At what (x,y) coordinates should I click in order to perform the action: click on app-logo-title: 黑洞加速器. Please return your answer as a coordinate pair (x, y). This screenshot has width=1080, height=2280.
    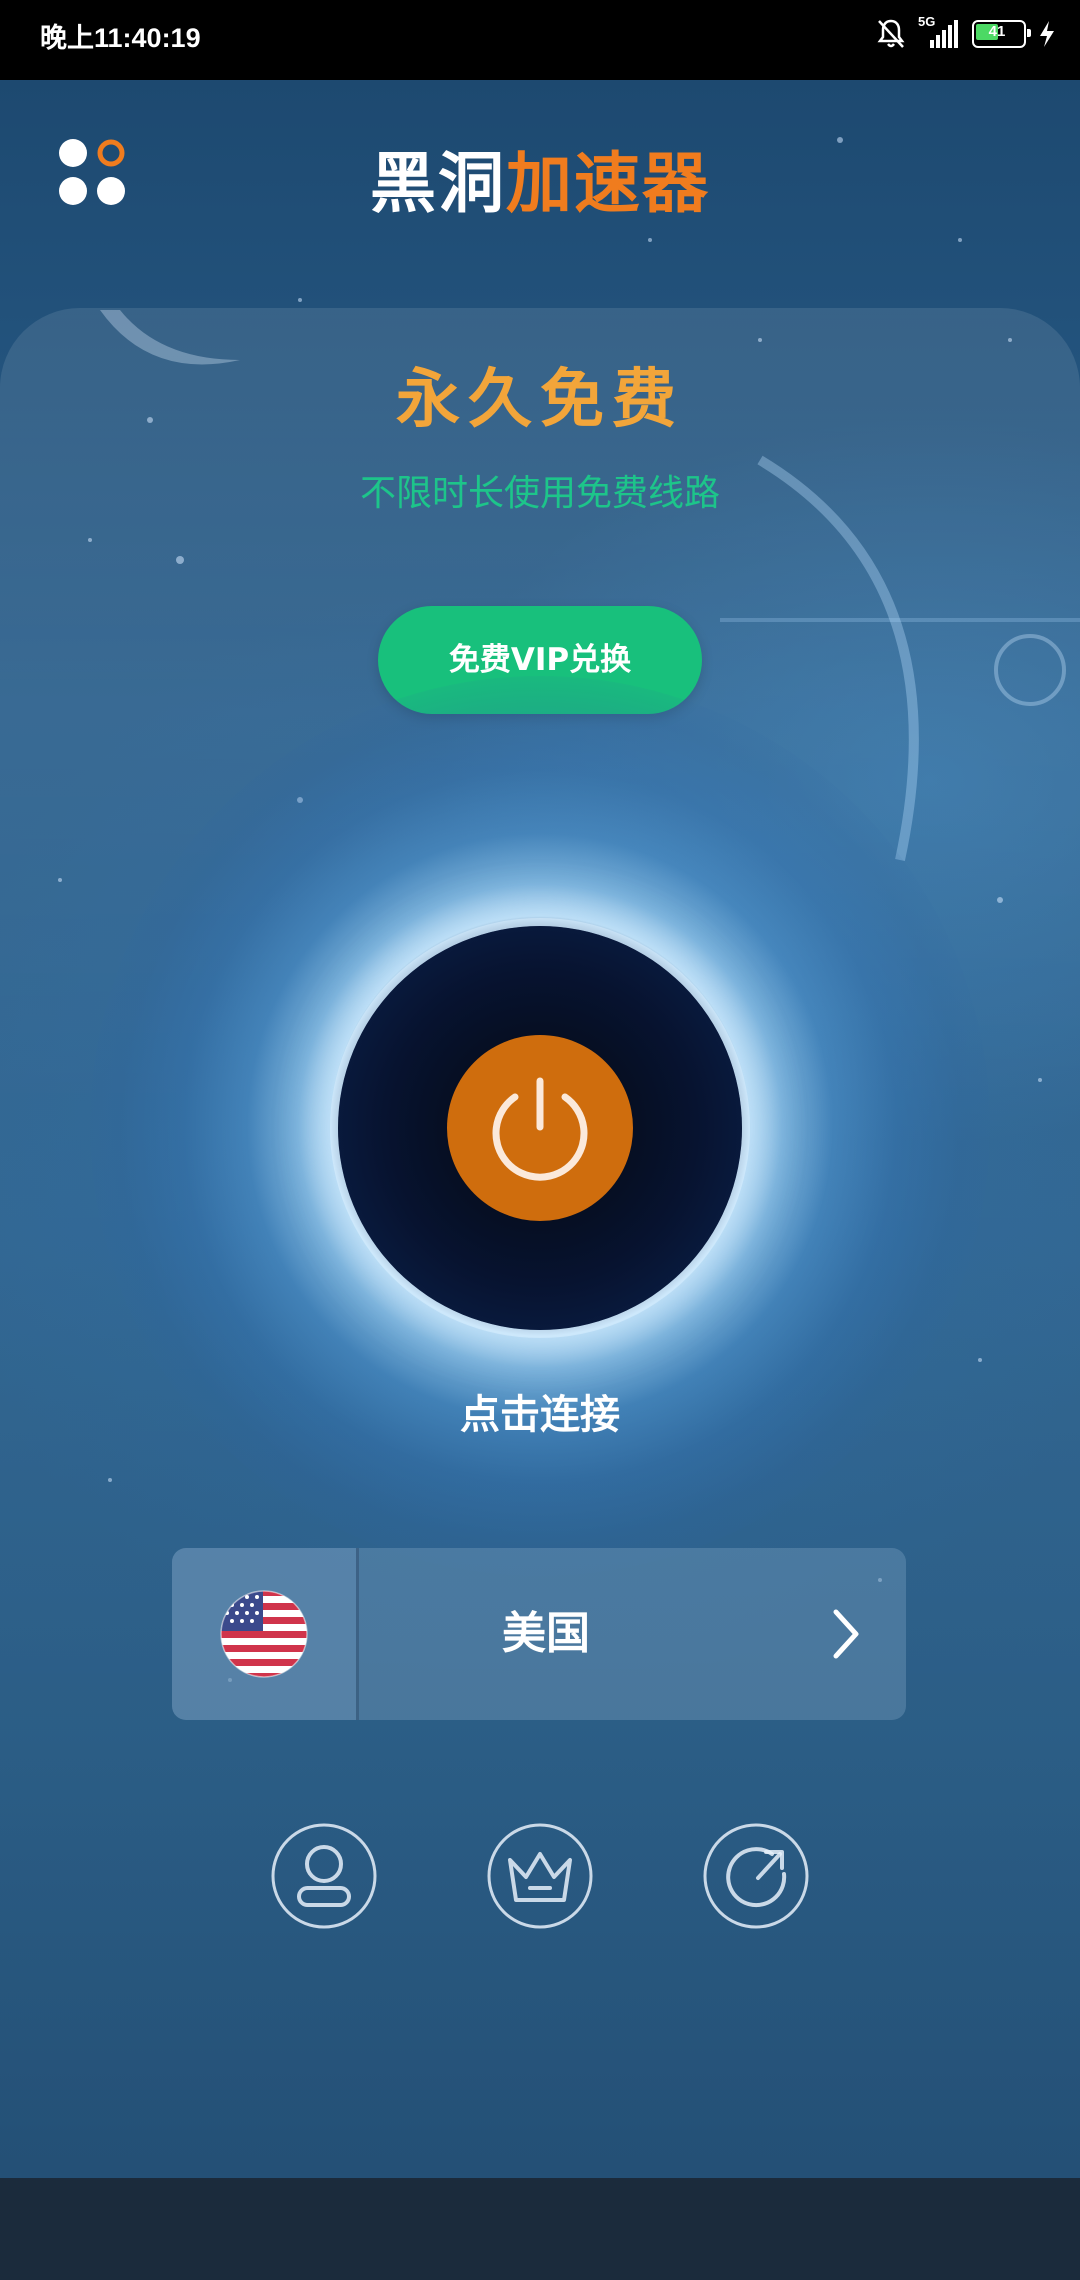
    Looking at the image, I should click on (540, 178).